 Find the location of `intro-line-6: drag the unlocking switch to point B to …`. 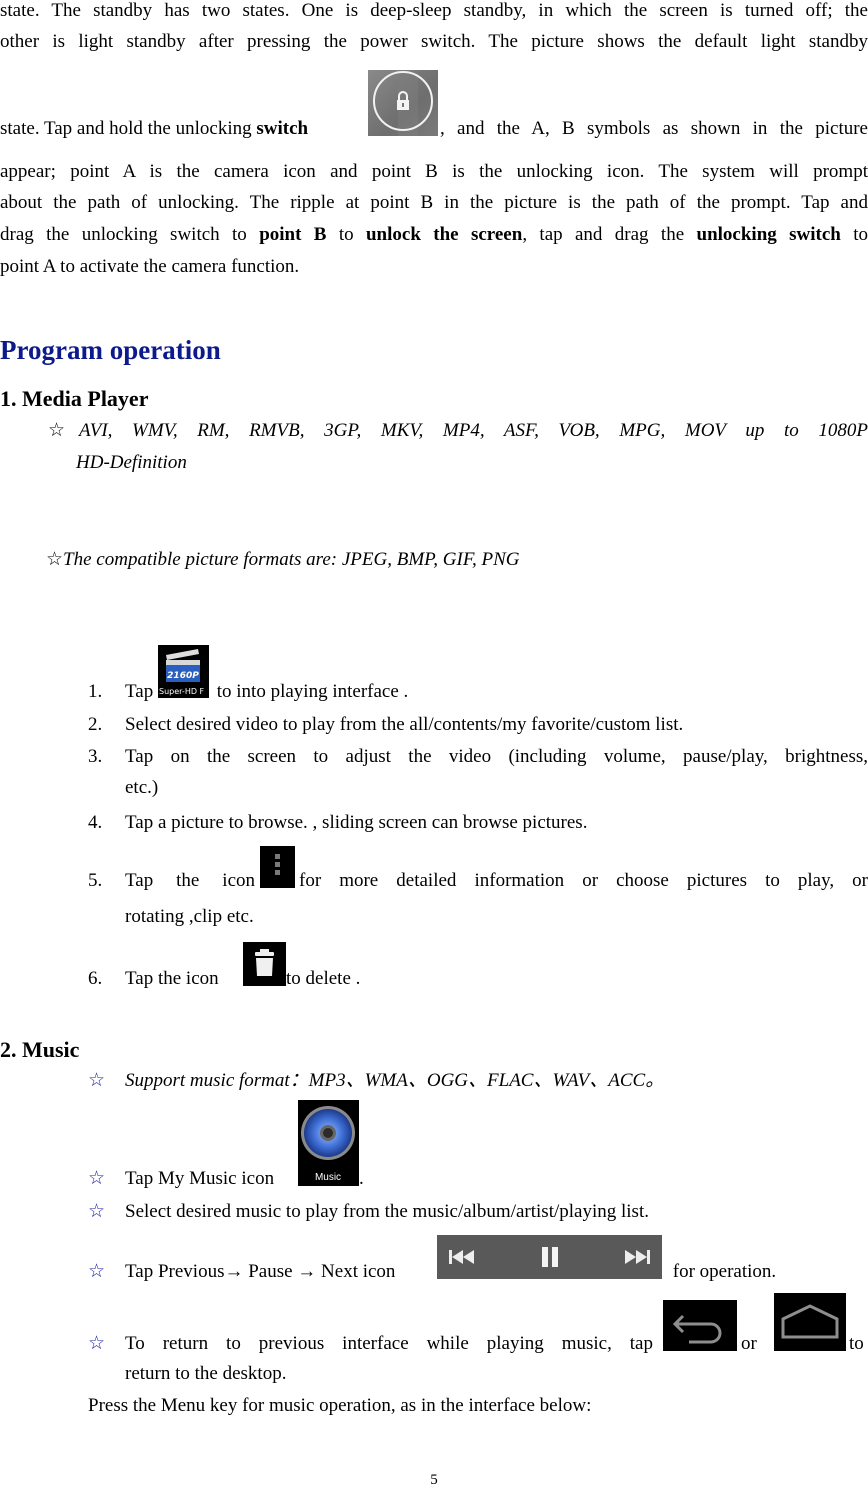

intro-line-6: drag the unlocking switch to point B to … is located at coordinates (434, 234).